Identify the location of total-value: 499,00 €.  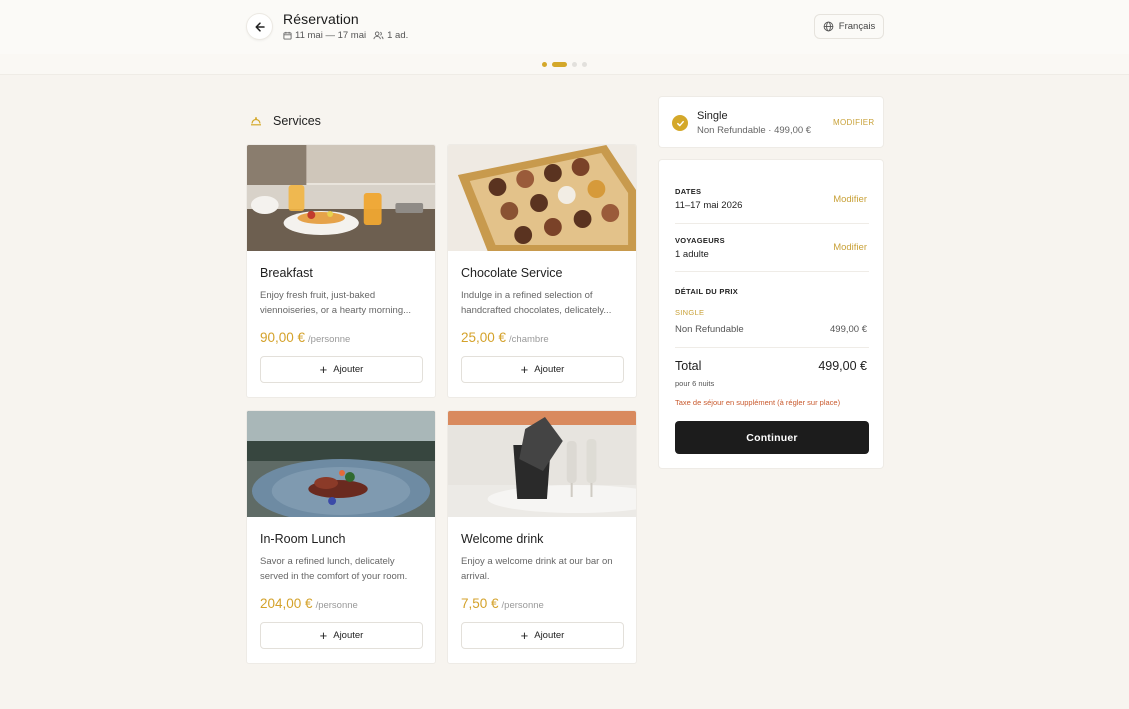
(842, 366).